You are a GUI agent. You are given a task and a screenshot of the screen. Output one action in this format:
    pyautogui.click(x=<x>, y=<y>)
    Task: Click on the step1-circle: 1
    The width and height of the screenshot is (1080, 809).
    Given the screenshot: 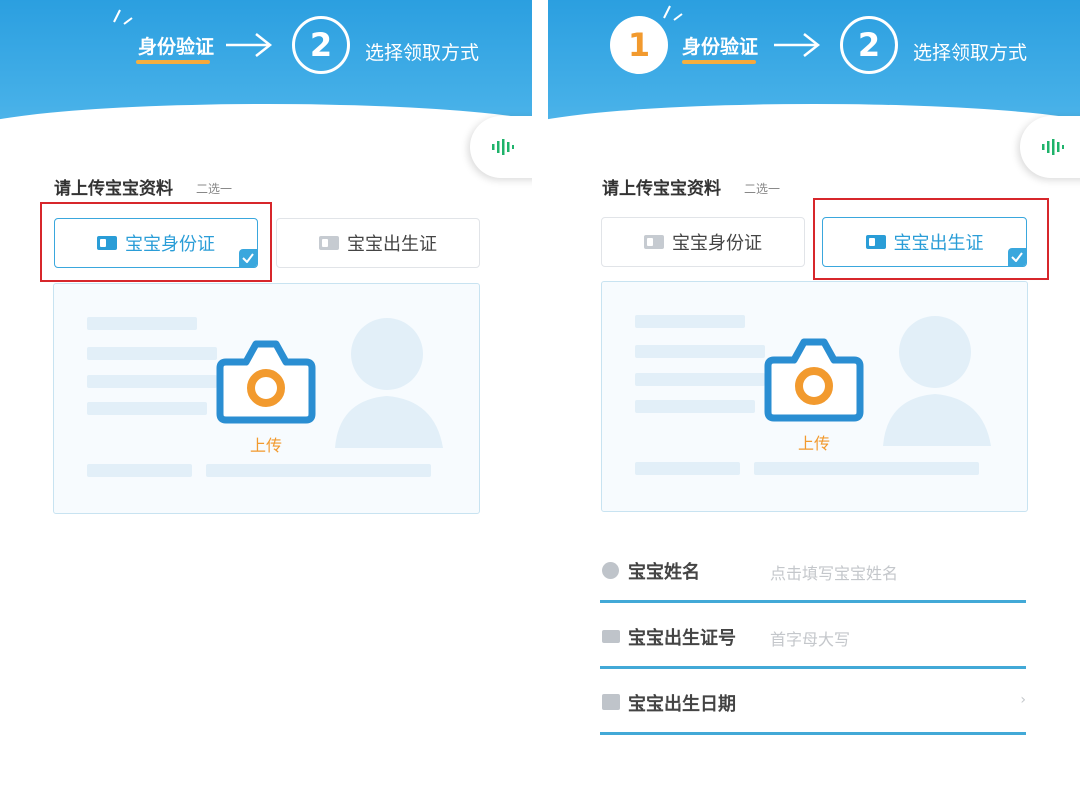 What is the action you would take?
    pyautogui.click(x=639, y=45)
    